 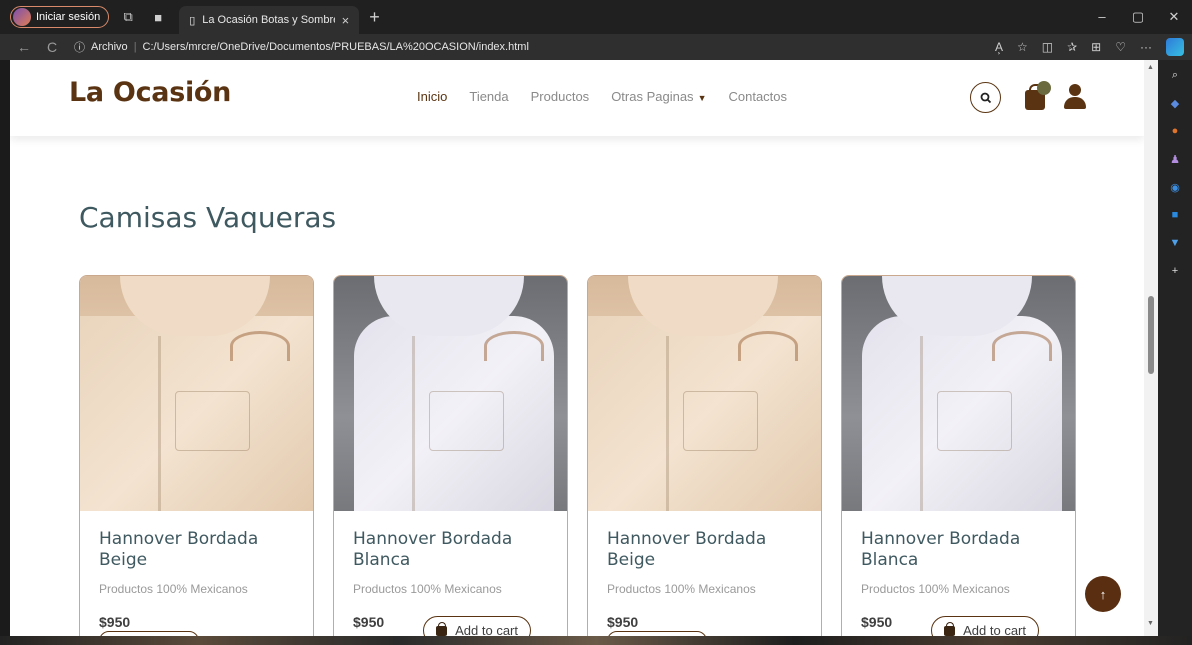 What do you see at coordinates (1044, 88) in the screenshot?
I see `cart-badge` at bounding box center [1044, 88].